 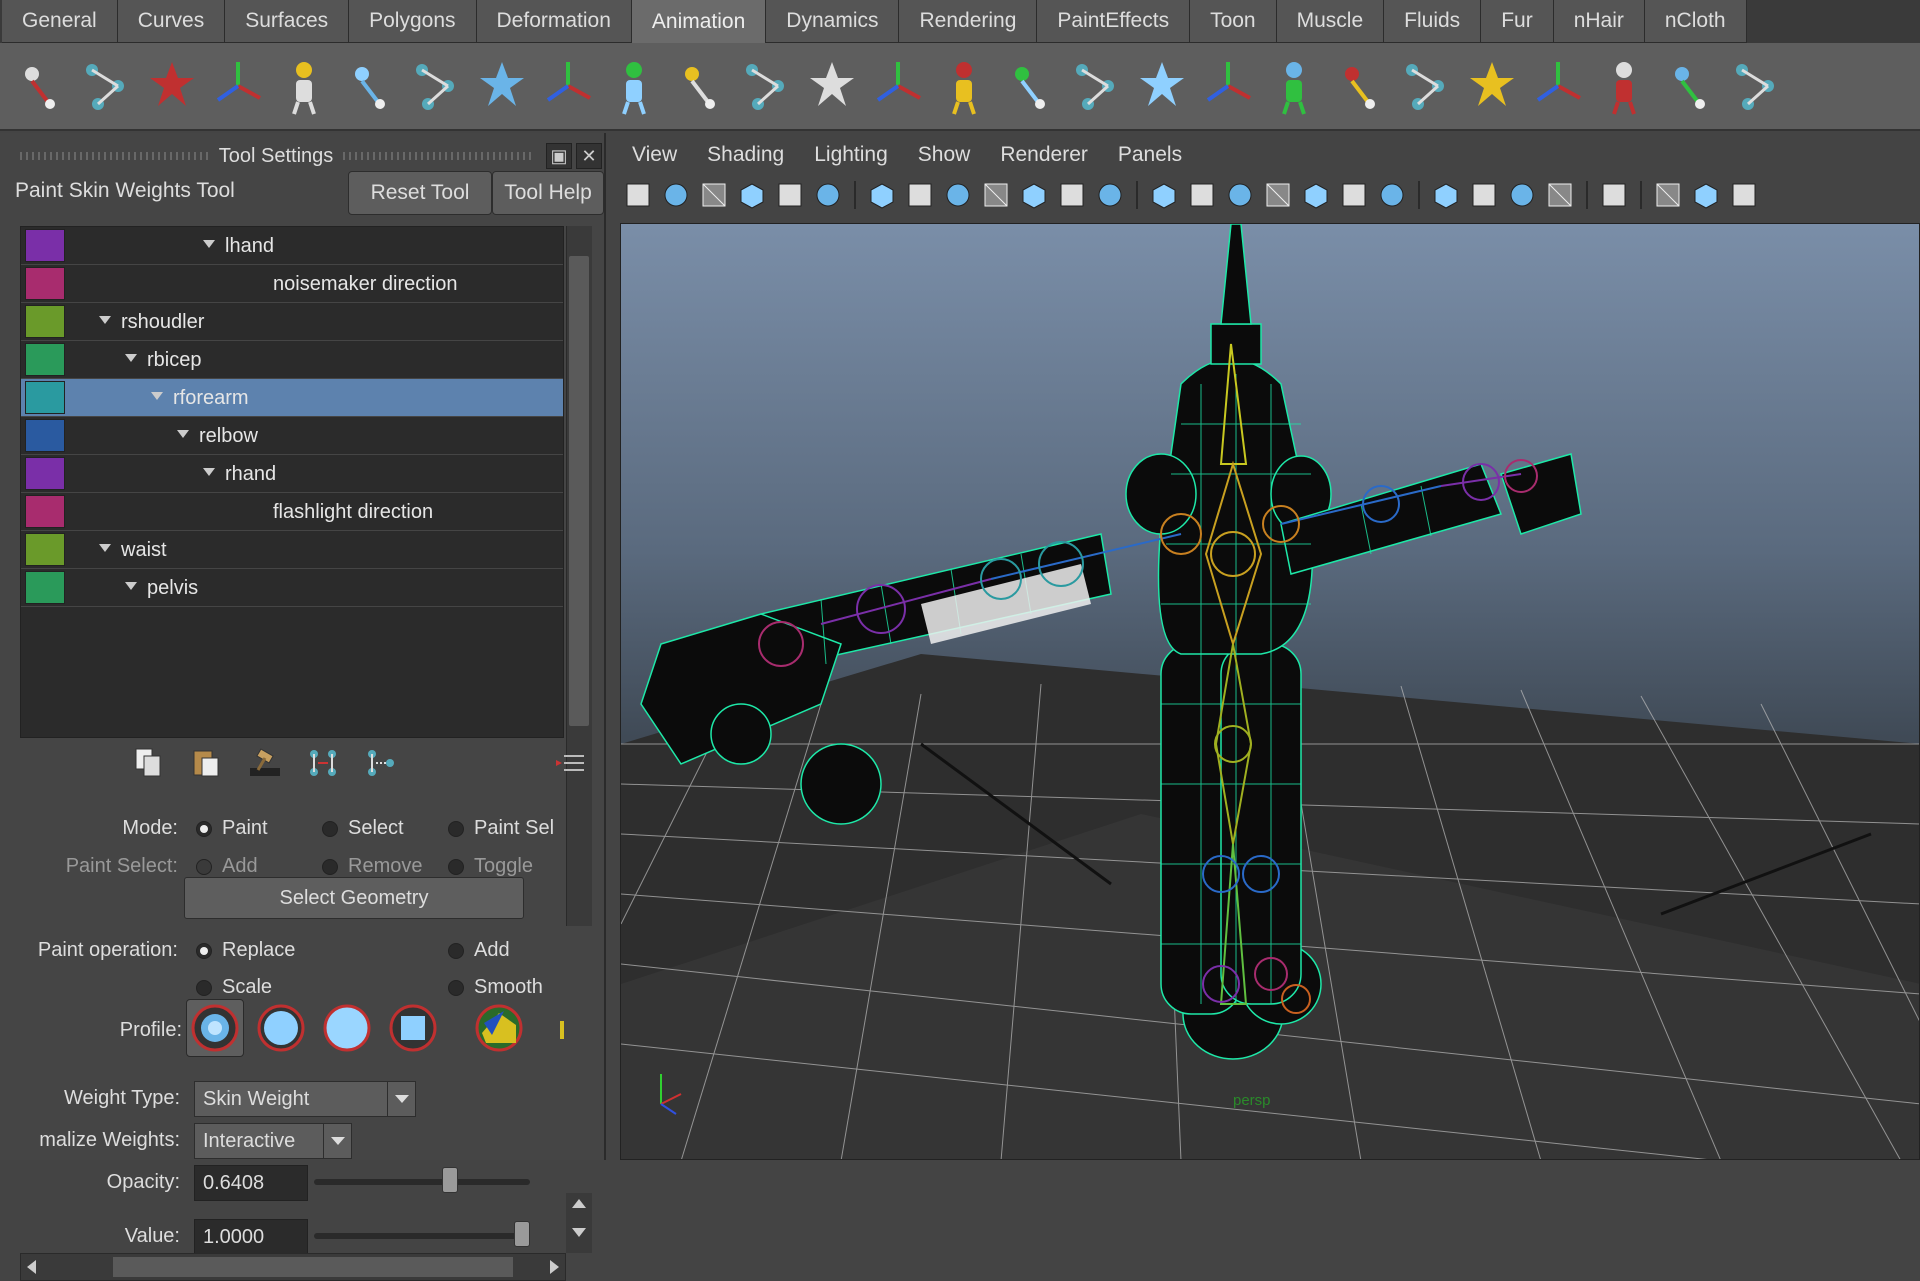 I want to click on joint-axis-icon, so click(x=964, y=86).